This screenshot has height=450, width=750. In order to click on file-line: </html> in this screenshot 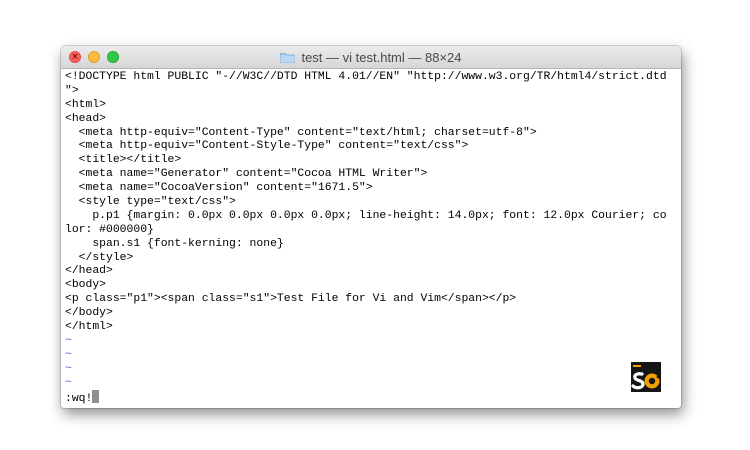, I will do `click(89, 327)`.